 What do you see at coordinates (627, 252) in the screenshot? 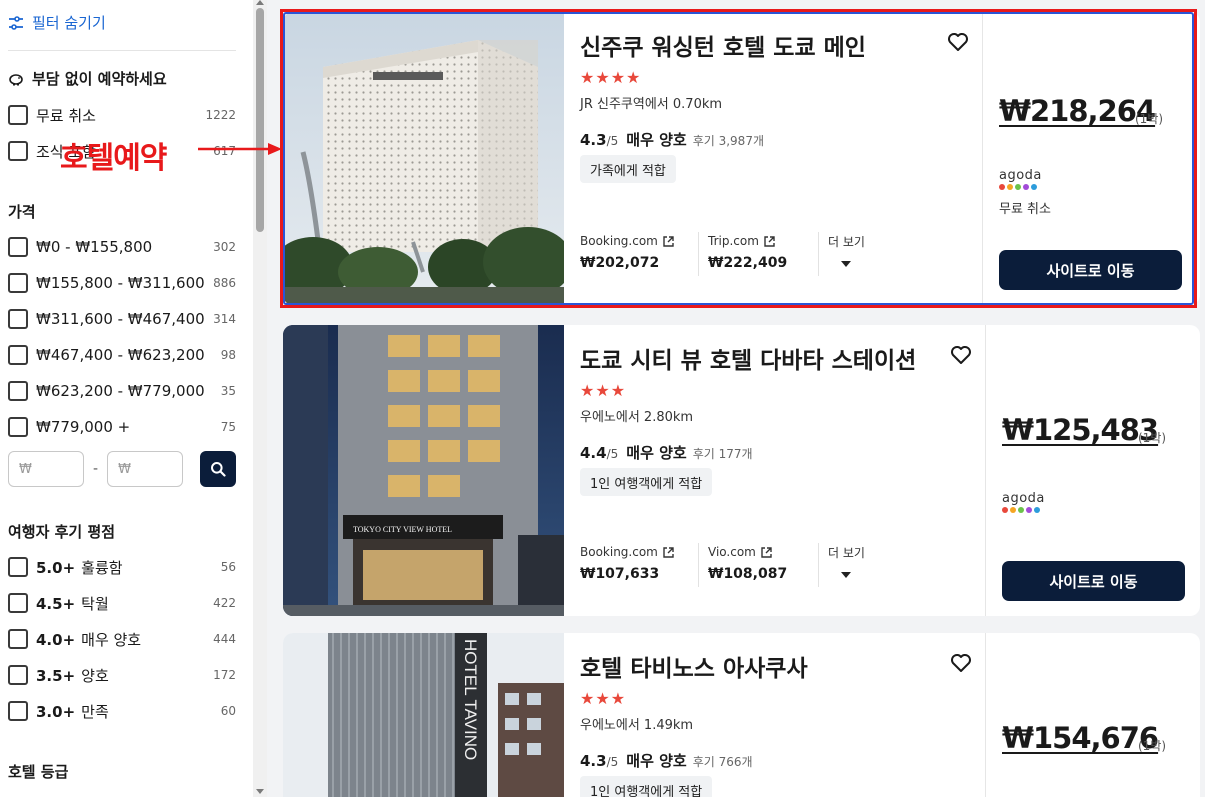
I see `provider-deal: Booking.com ₩202,072` at bounding box center [627, 252].